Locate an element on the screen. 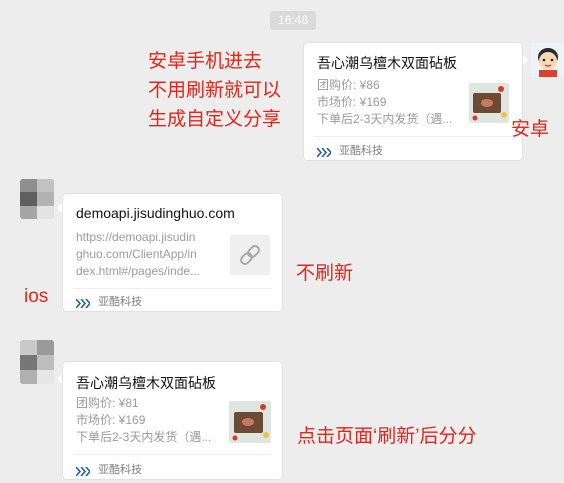  annotation-android-note-line2: 不用刷新就可以 is located at coordinates (215, 90).